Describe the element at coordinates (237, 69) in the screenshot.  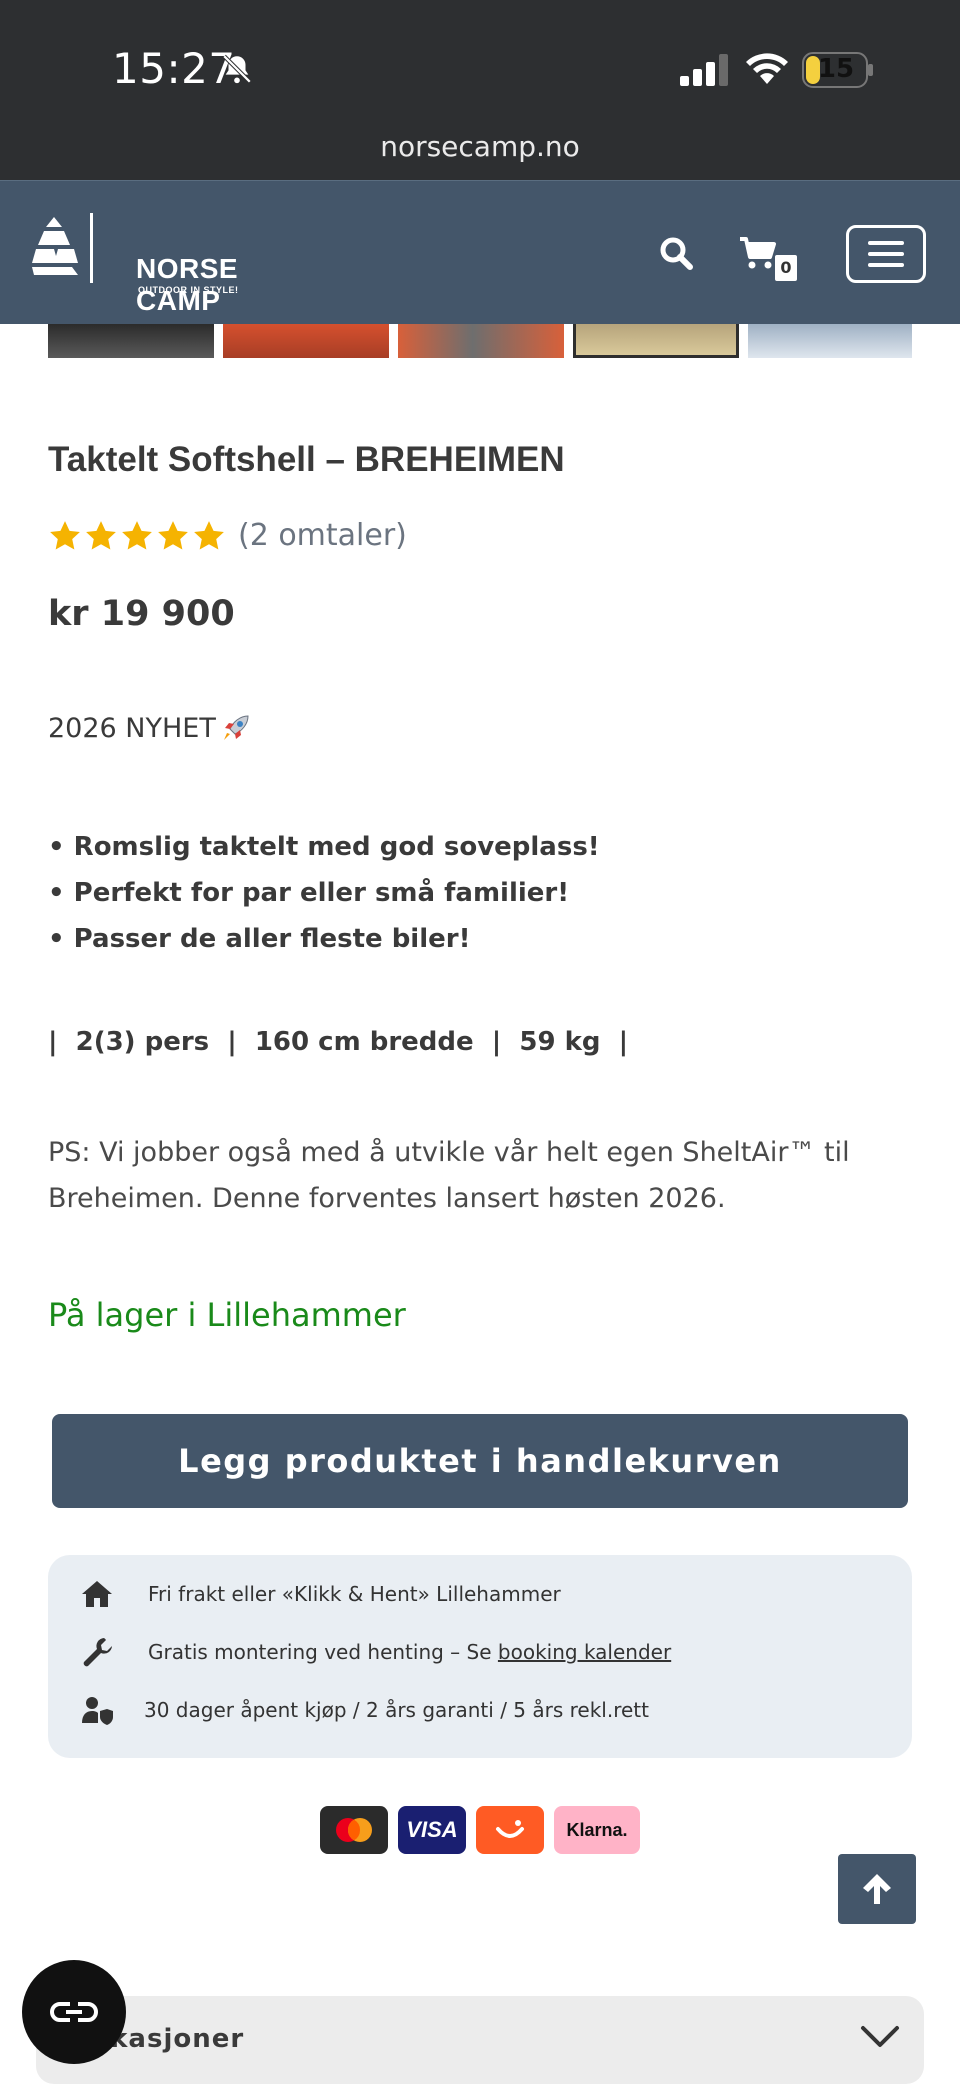
I see `bell-slash-icon` at that location.